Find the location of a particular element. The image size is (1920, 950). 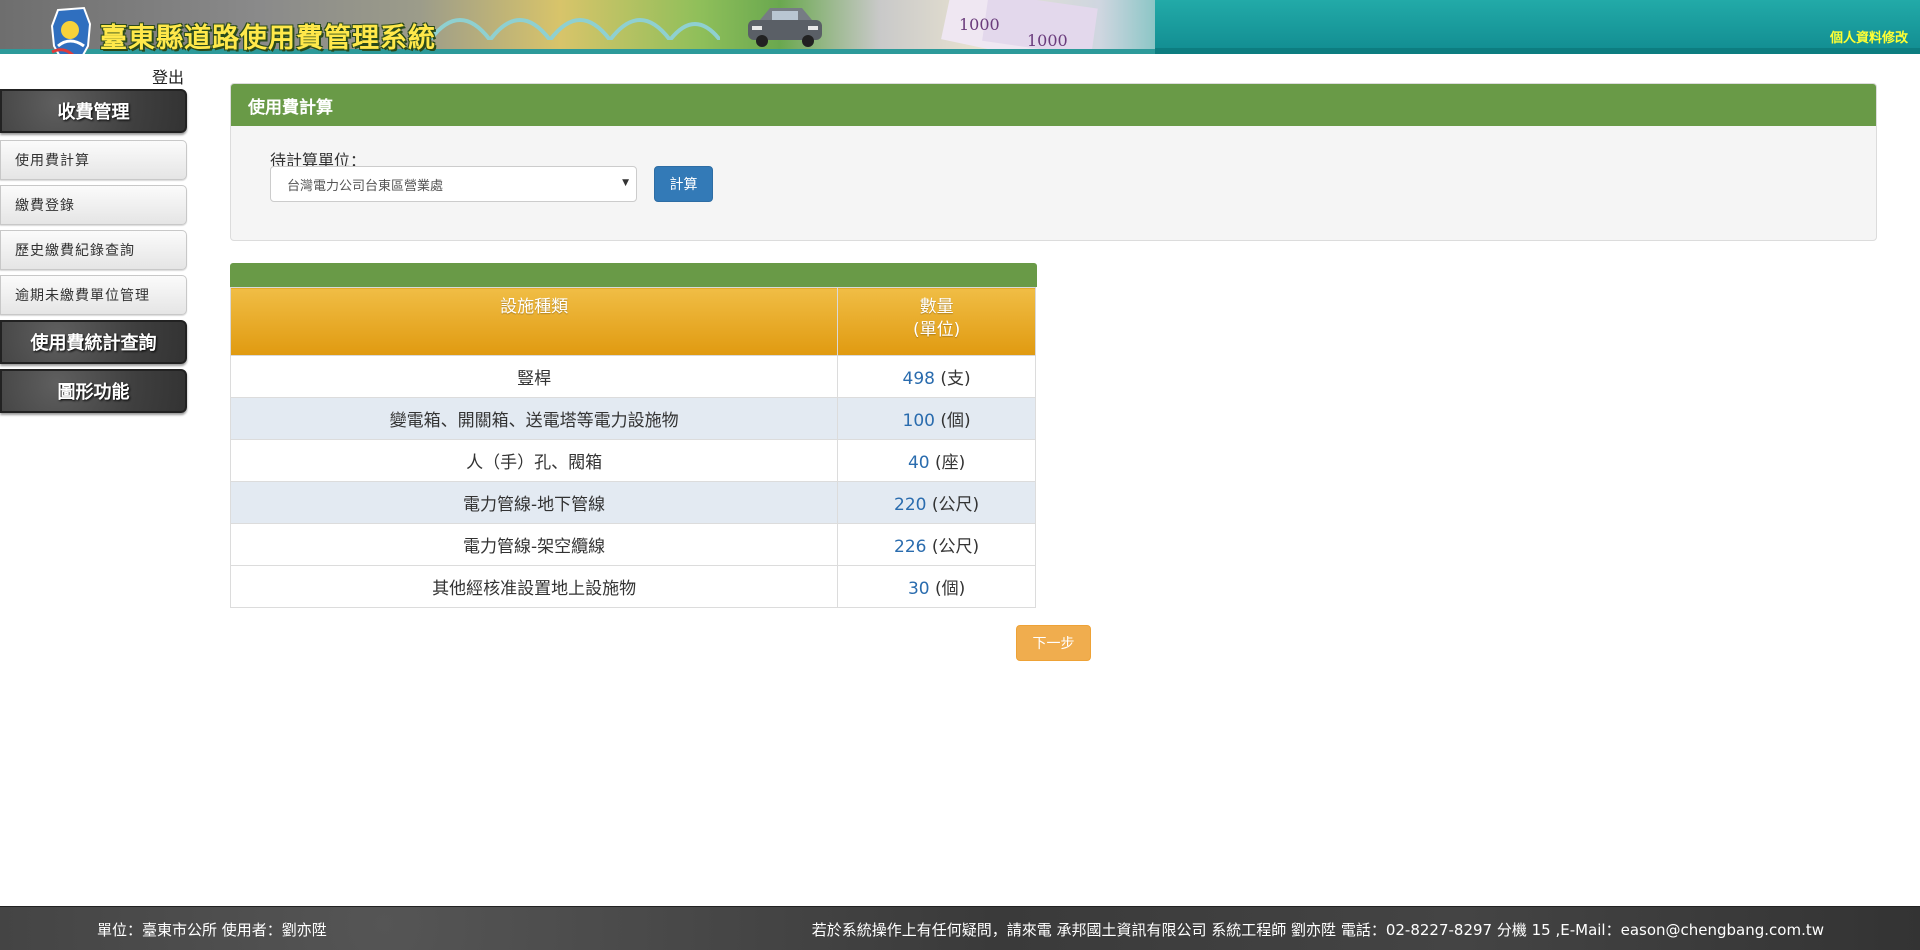

facility-type-cell: 電力管線-地下管線 is located at coordinates (534, 502).